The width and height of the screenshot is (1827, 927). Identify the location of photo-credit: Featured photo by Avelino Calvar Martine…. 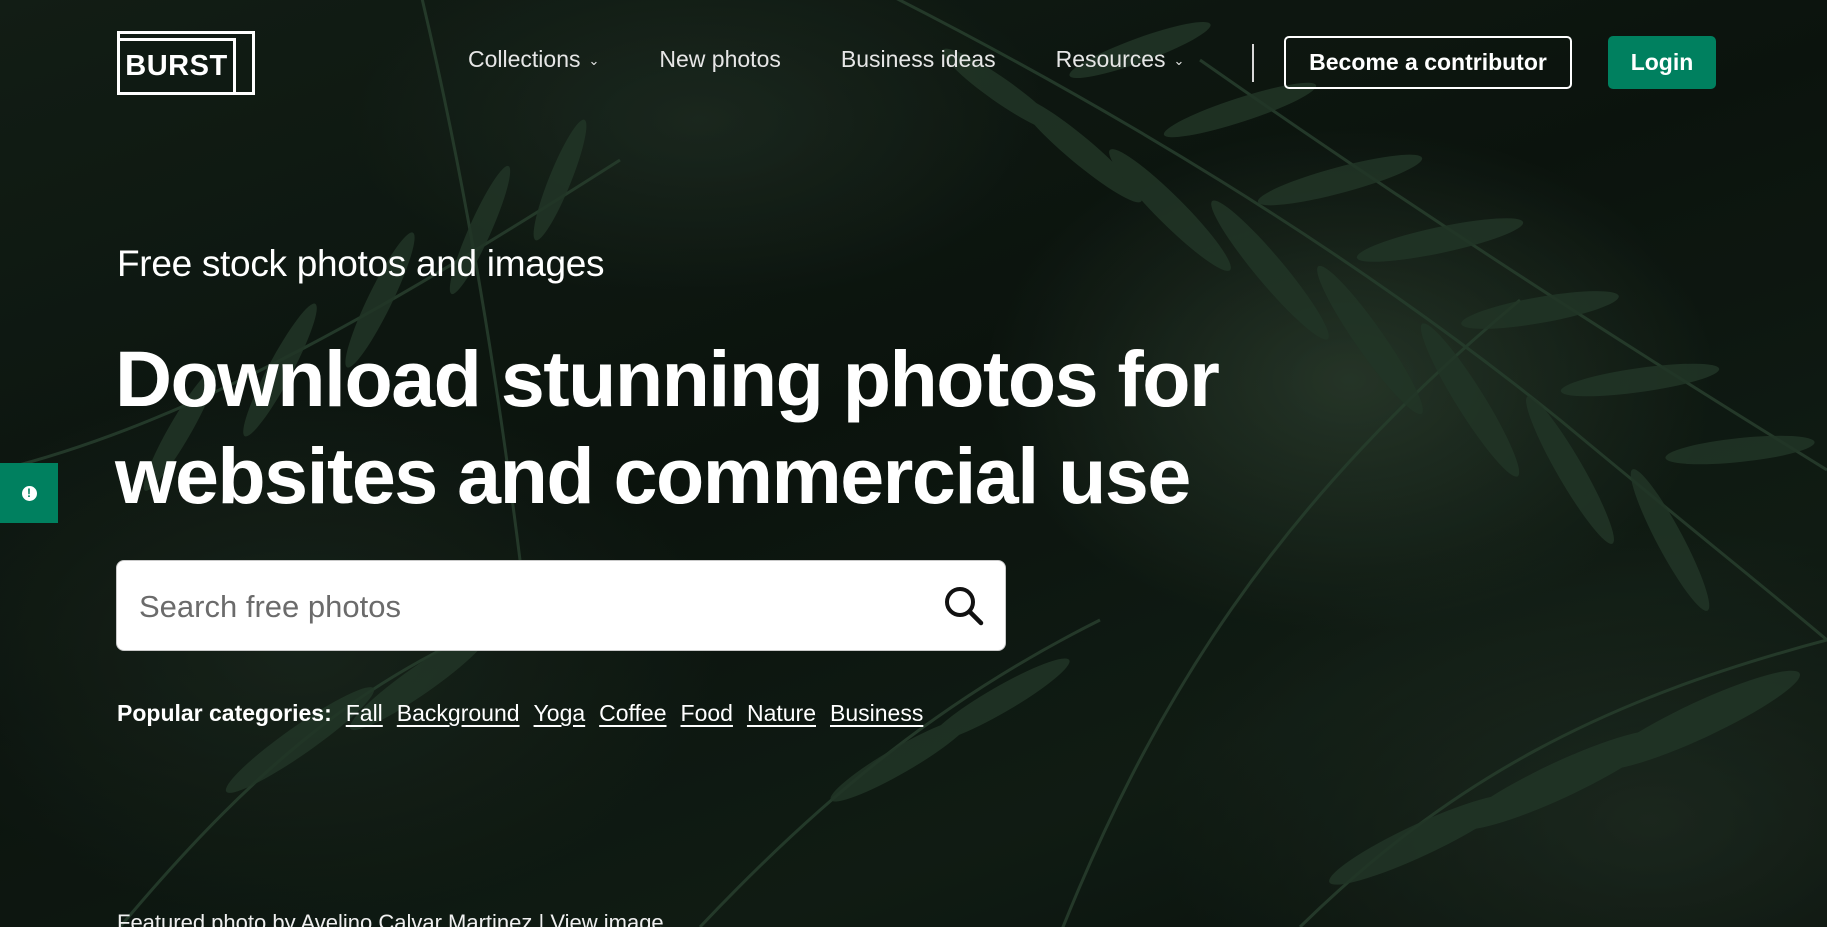
(390, 918).